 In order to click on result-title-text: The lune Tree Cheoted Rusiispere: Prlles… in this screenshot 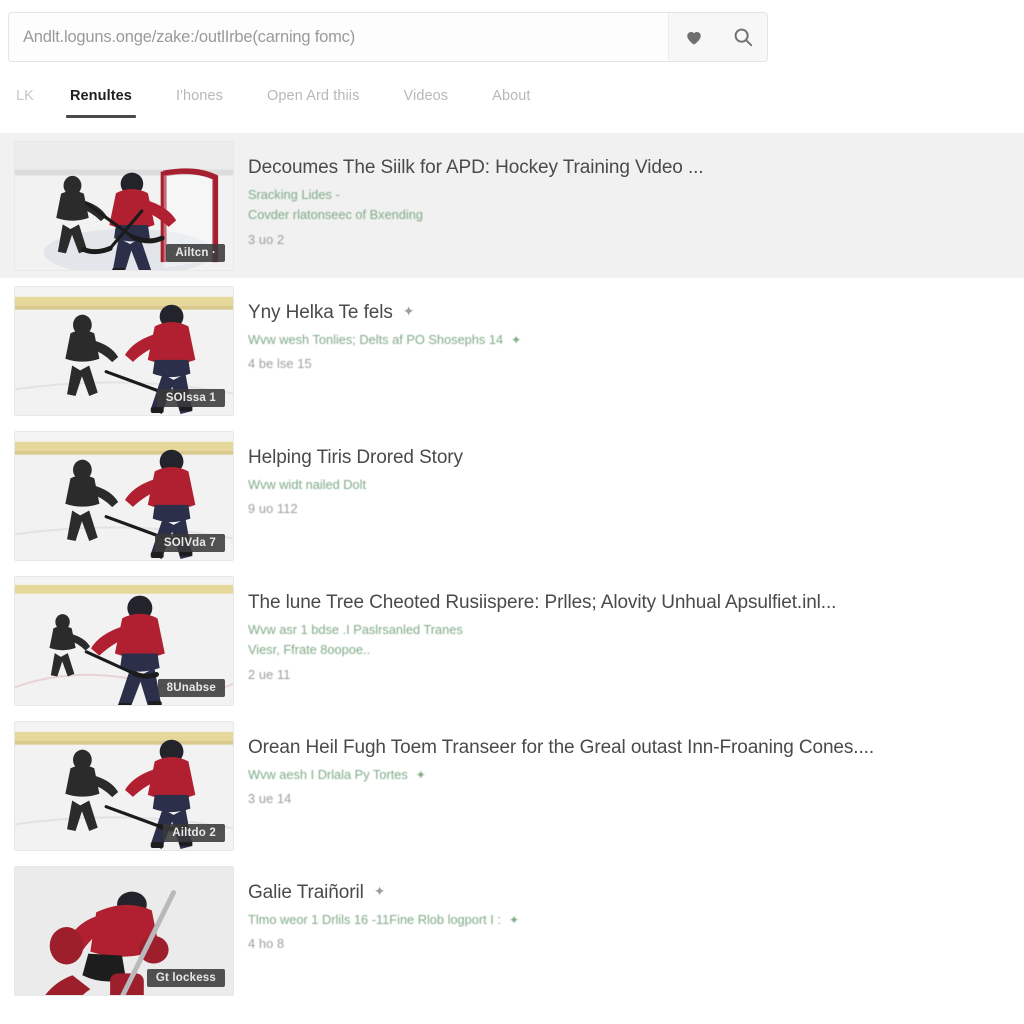, I will do `click(542, 602)`.